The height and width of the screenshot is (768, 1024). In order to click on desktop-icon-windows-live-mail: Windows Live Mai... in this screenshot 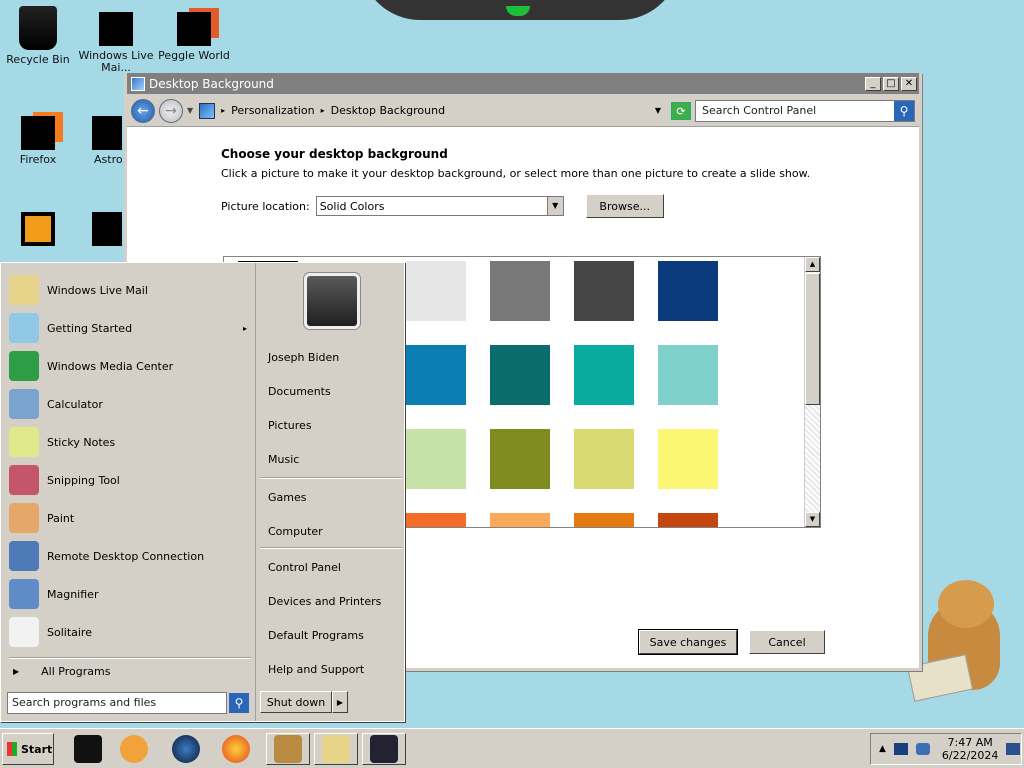, I will do `click(116, 44)`.